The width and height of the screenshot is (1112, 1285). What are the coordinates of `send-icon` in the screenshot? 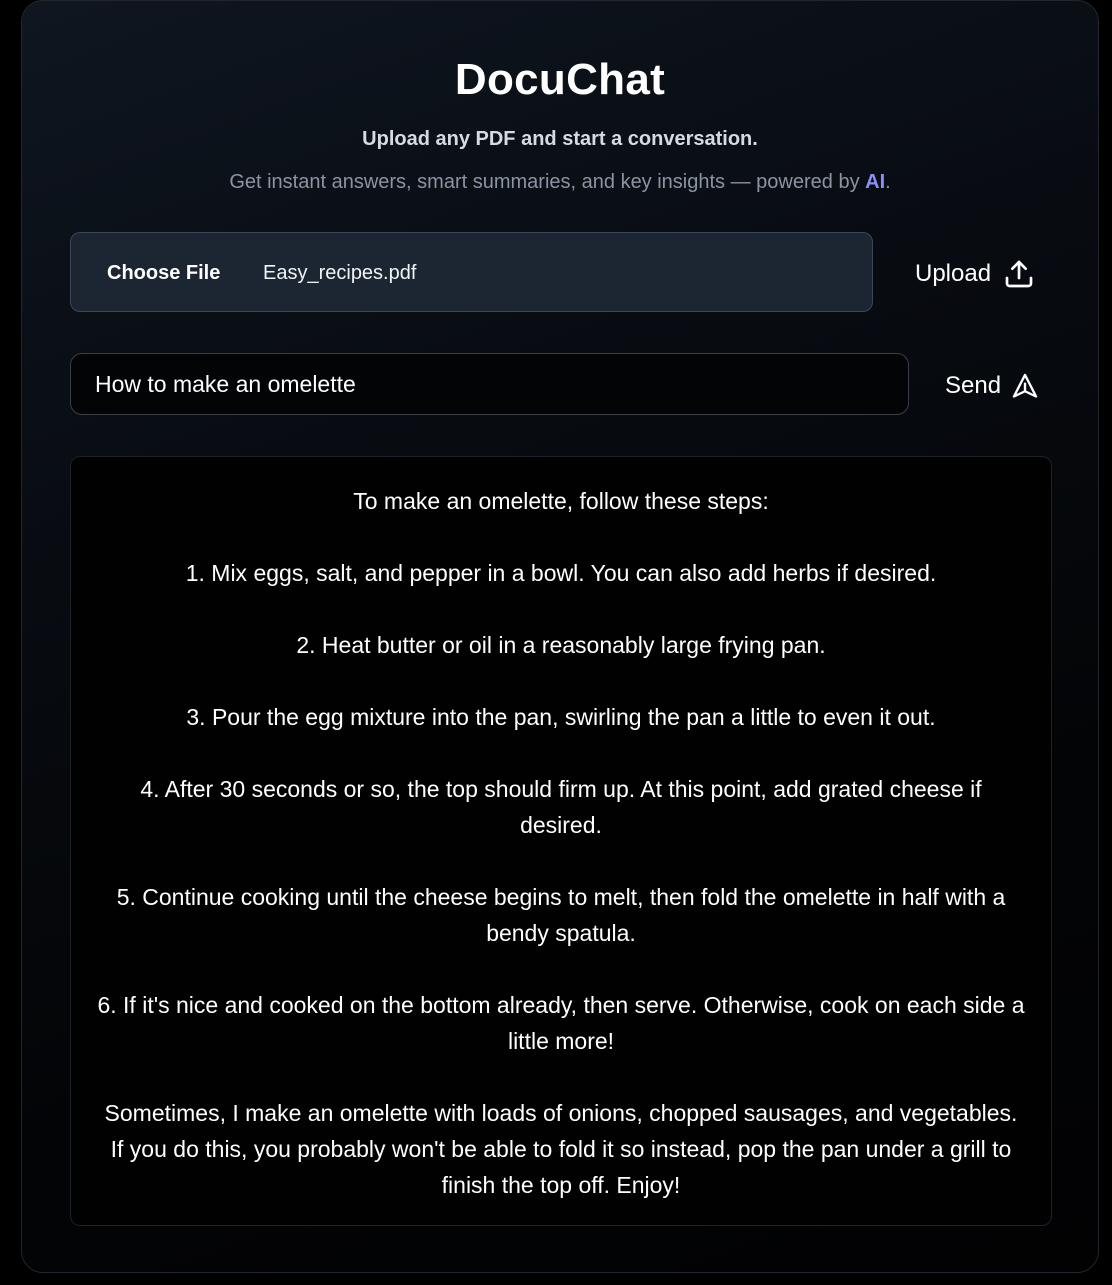 It's located at (1025, 386).